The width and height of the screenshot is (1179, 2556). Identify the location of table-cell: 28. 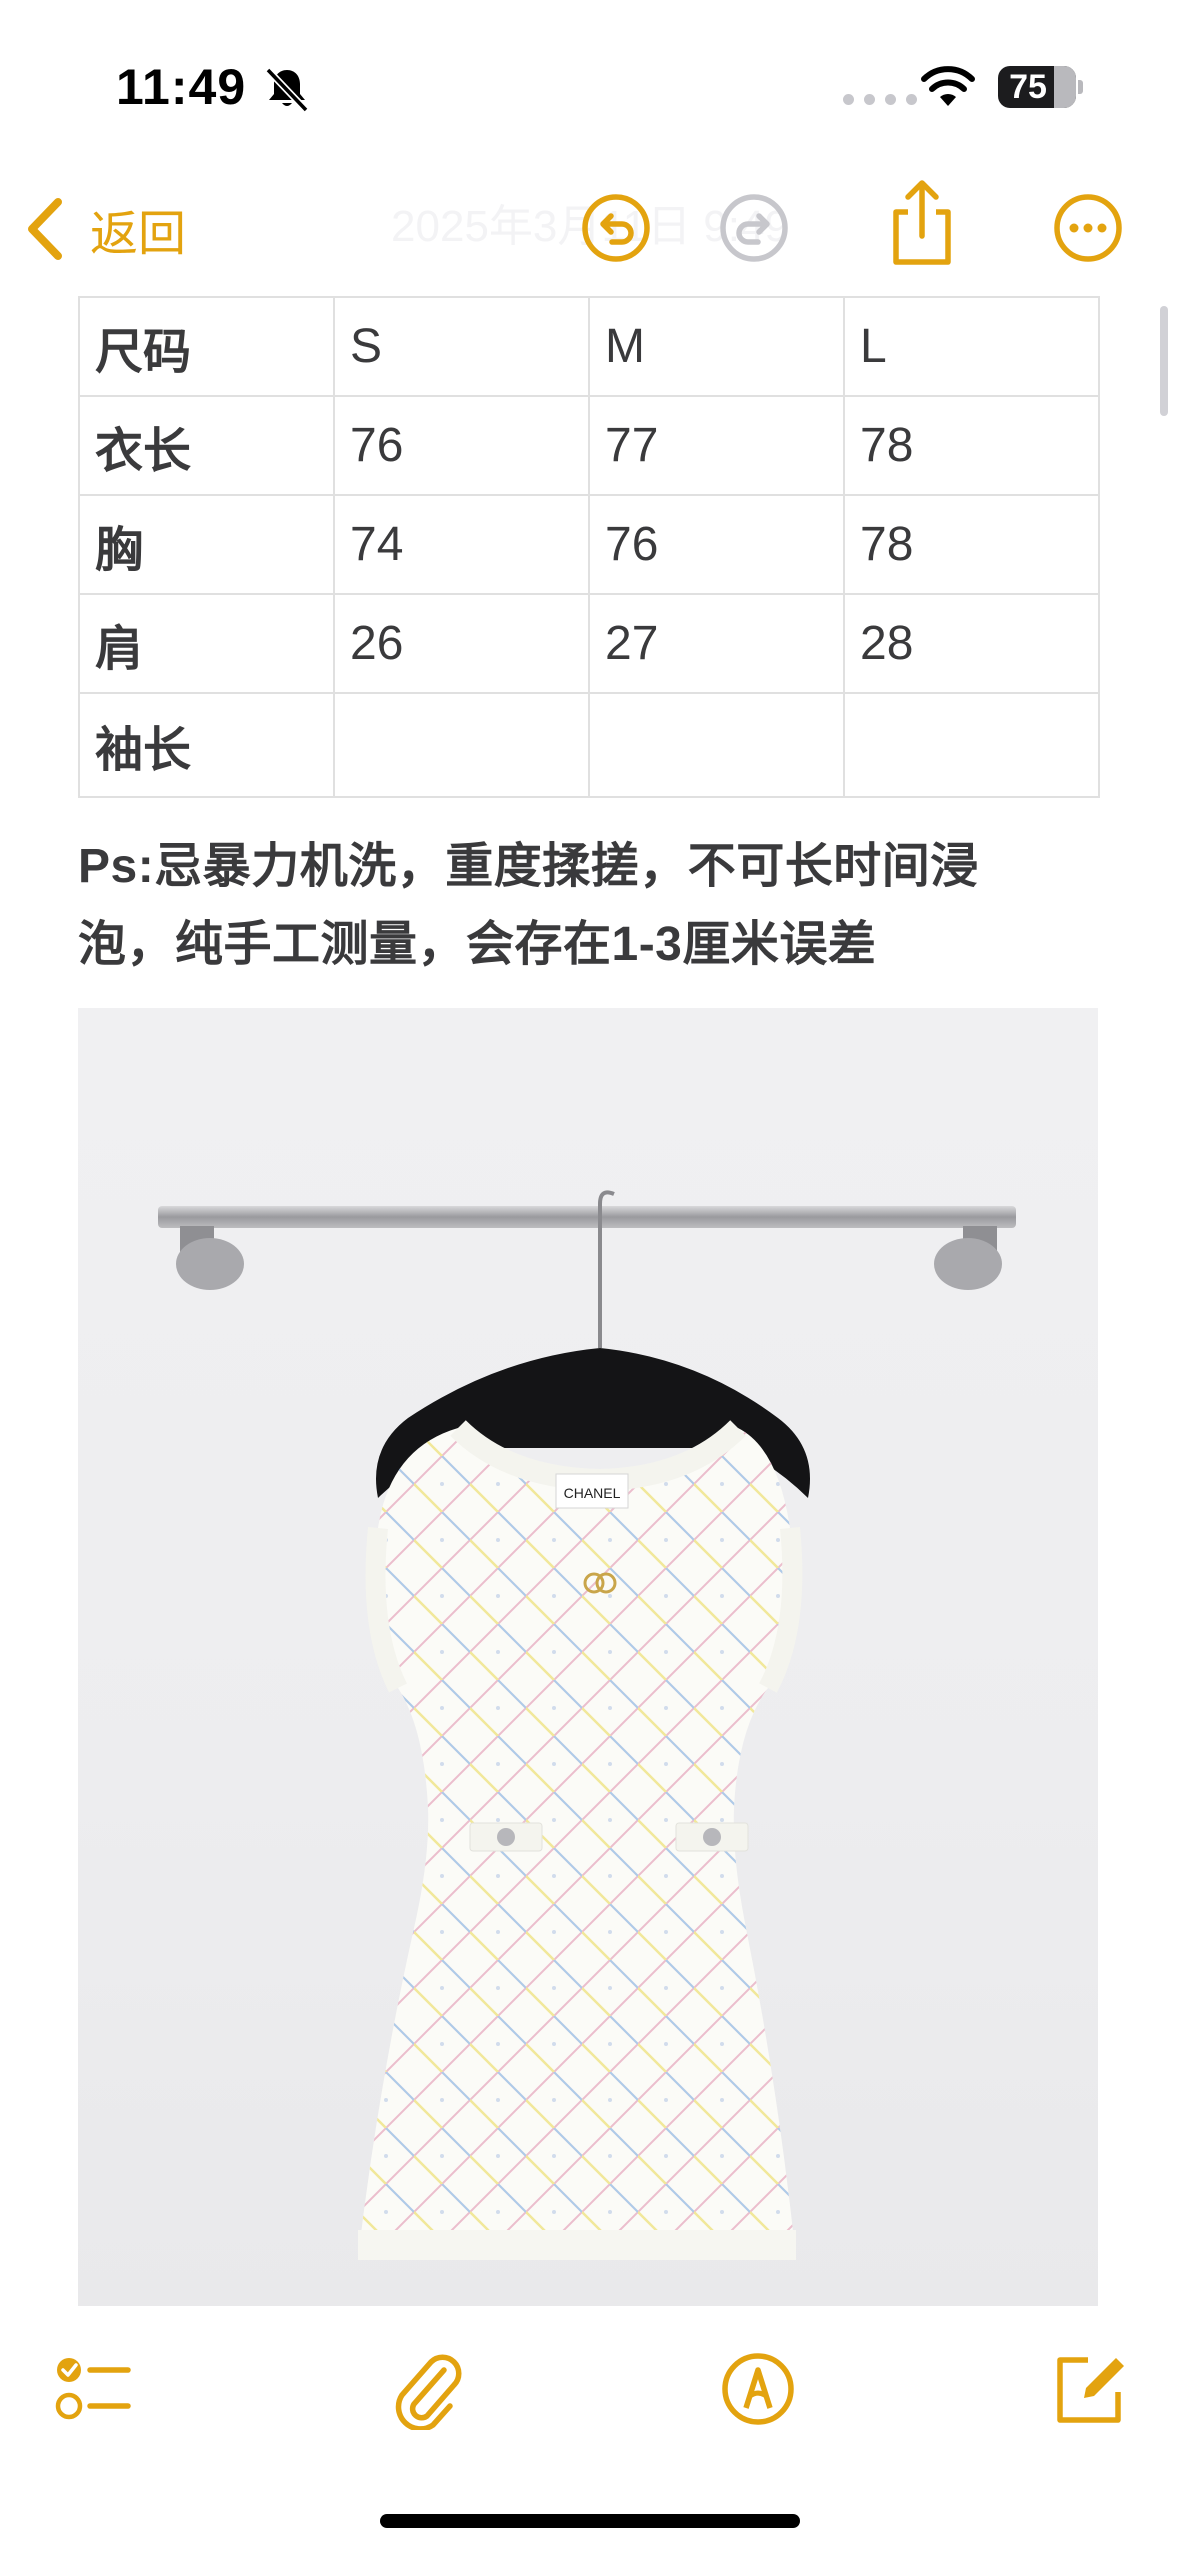
(971, 643).